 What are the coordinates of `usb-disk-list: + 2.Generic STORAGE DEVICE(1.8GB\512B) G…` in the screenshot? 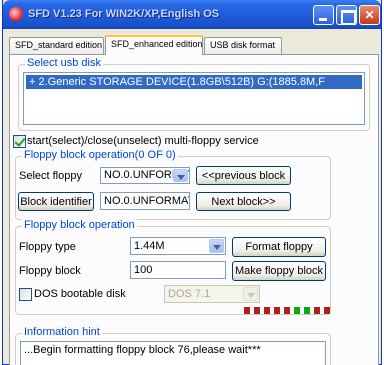 It's located at (194, 98).